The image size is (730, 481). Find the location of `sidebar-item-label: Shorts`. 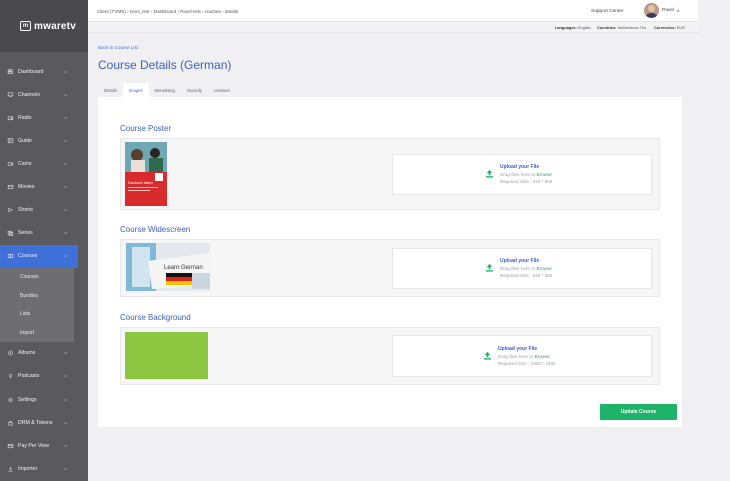

sidebar-item-label: Shorts is located at coordinates (25, 210).